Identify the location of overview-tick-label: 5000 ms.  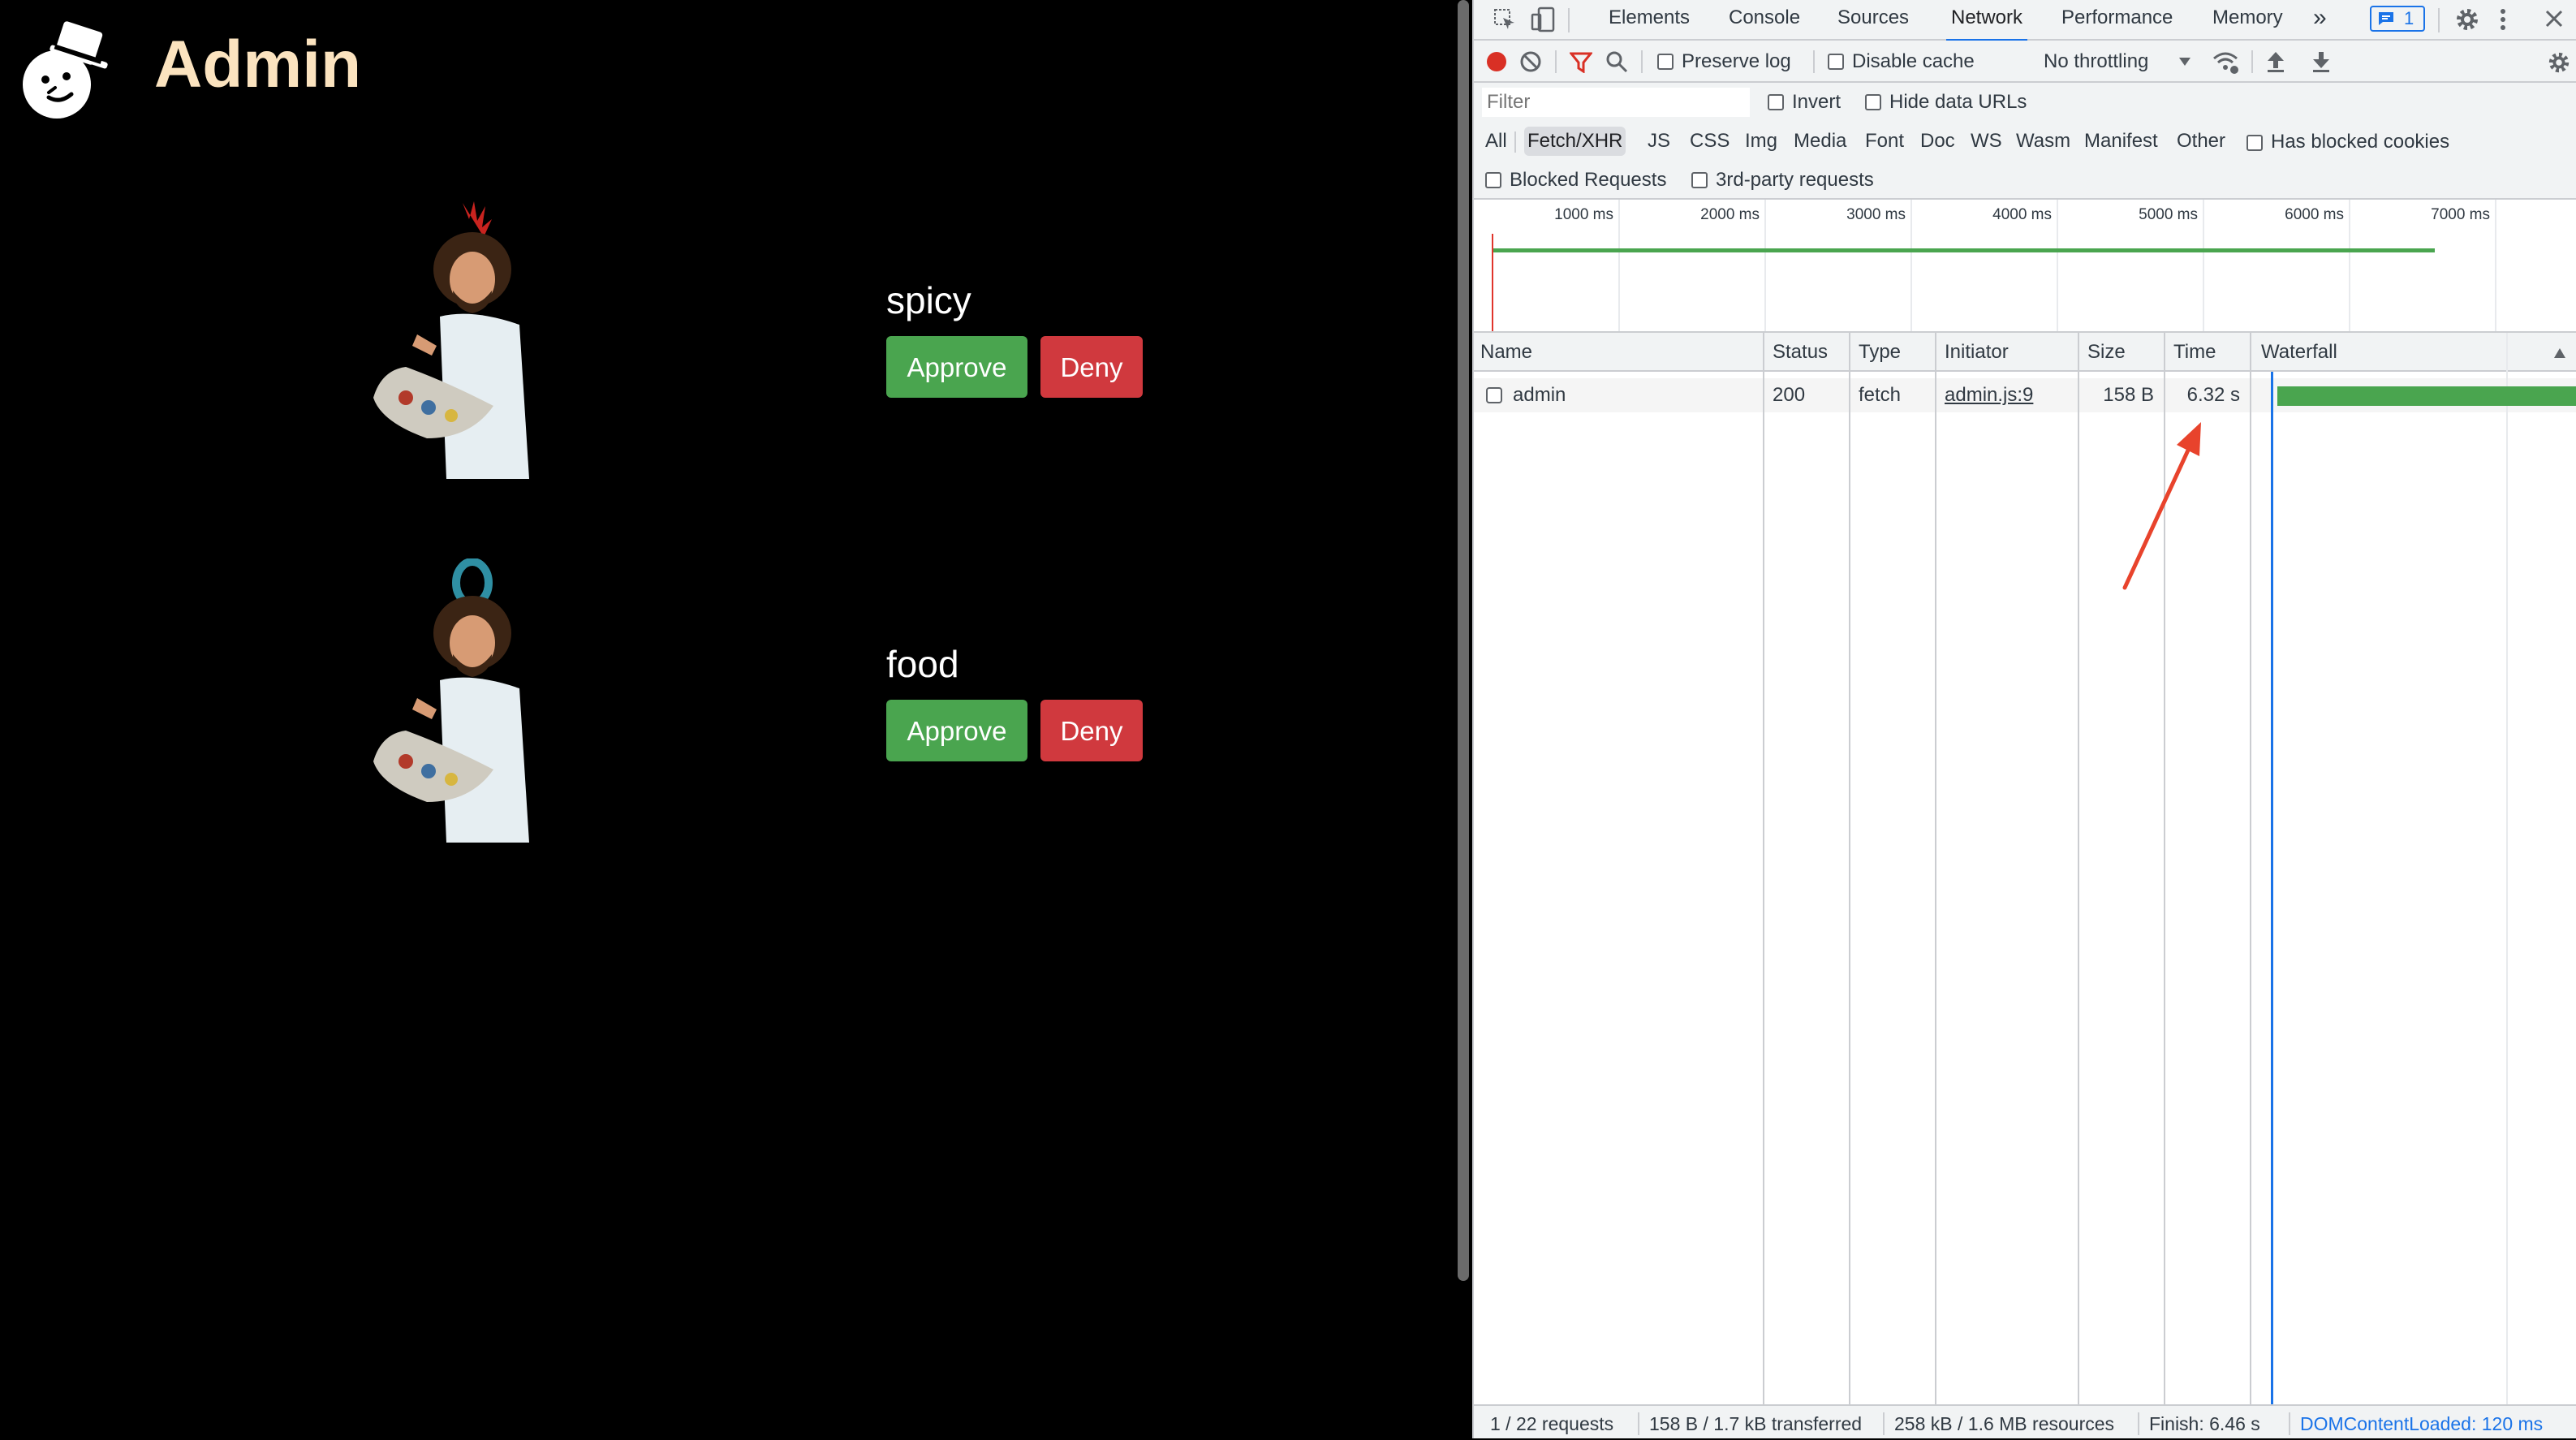
(2168, 215).